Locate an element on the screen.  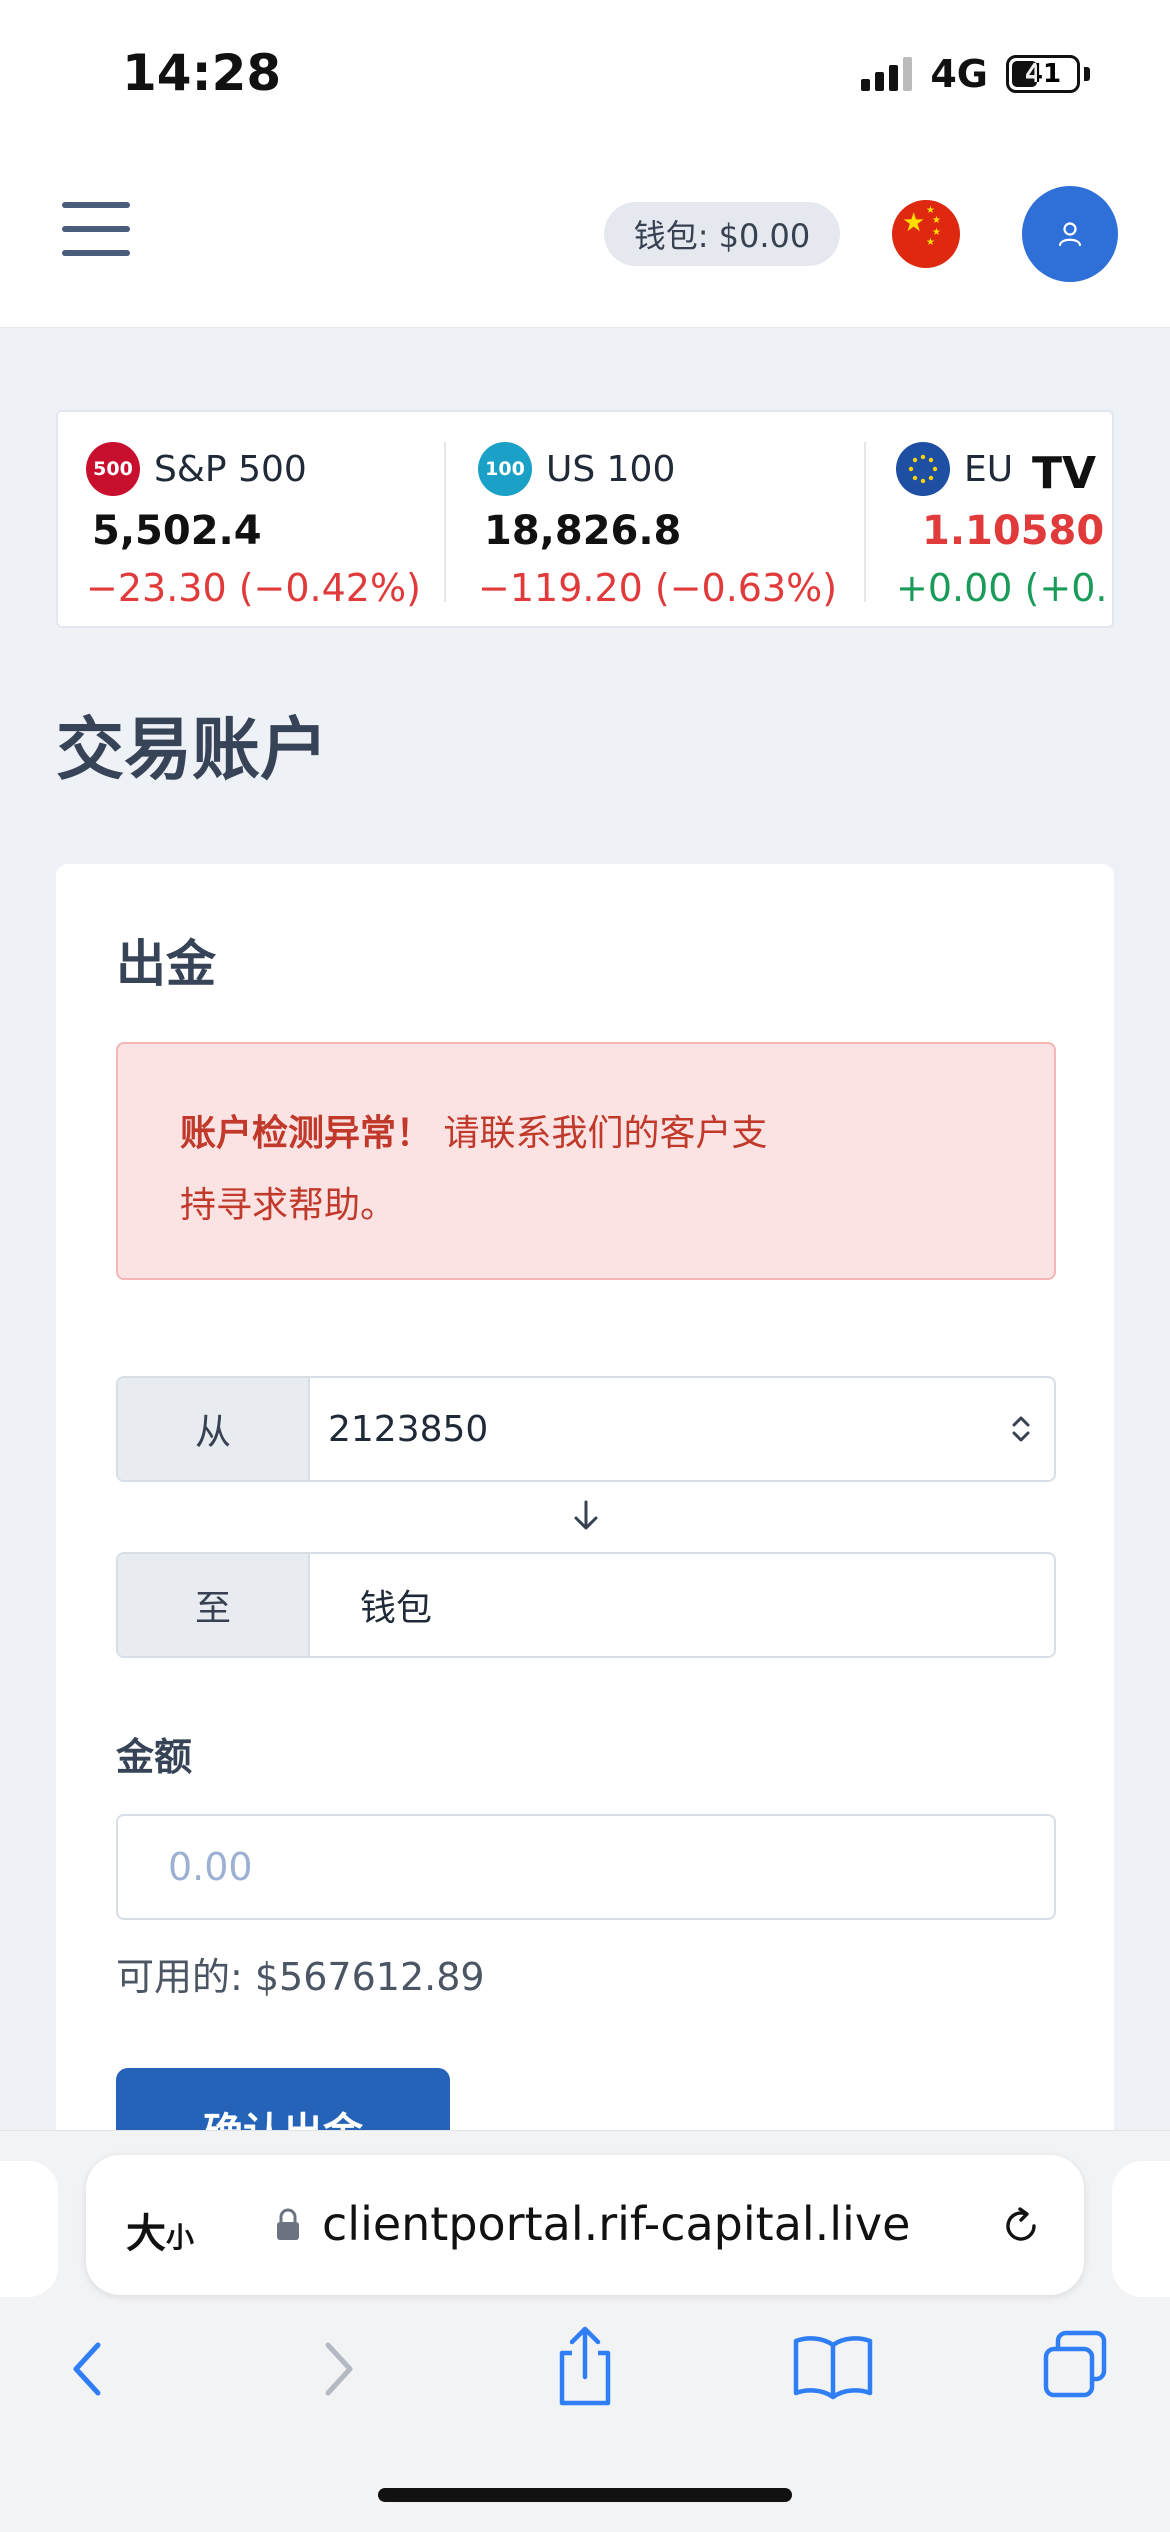
bookmarks-icon is located at coordinates (833, 2366).